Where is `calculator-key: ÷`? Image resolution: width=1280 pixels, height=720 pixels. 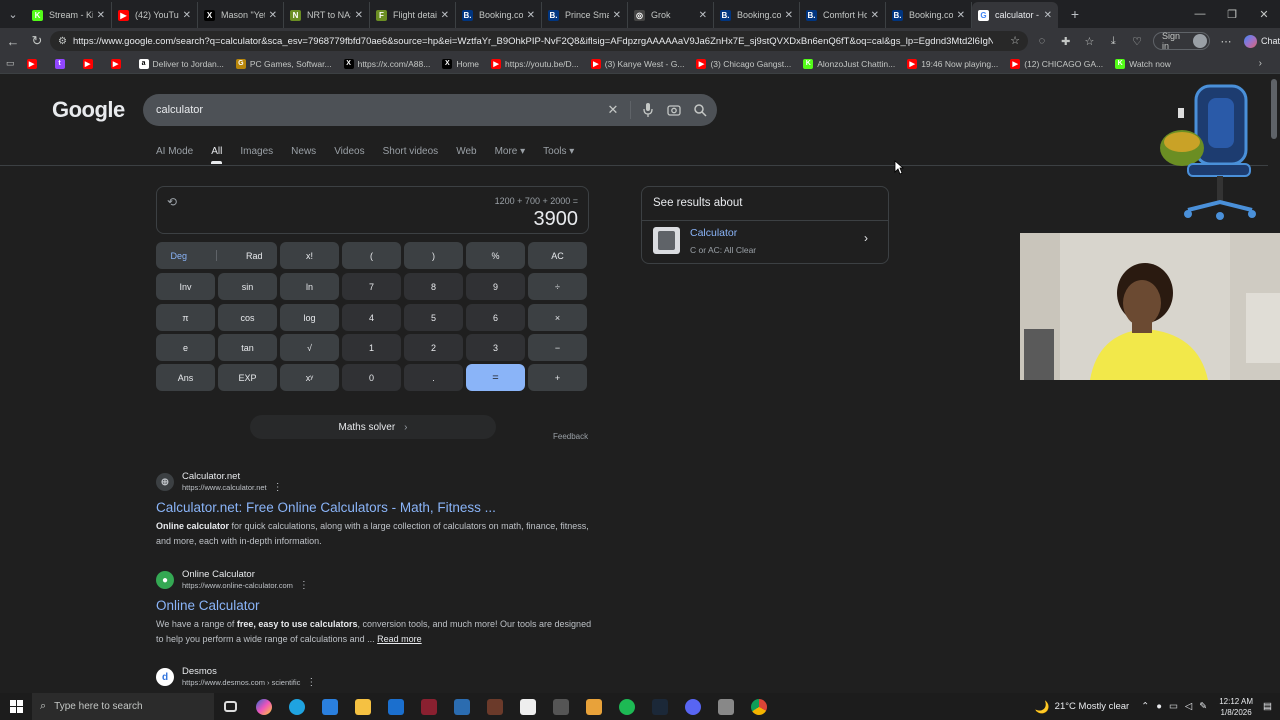
calculator-key: ÷ is located at coordinates (557, 286).